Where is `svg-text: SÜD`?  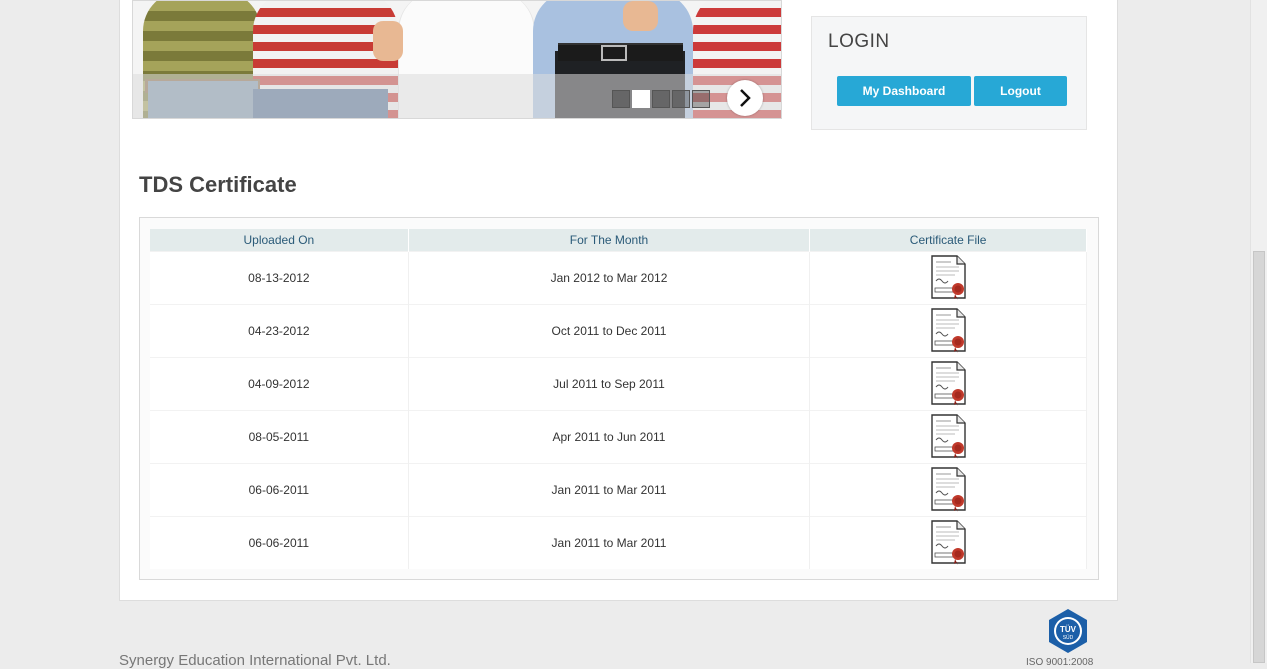
svg-text: SÜD is located at coordinates (1068, 637).